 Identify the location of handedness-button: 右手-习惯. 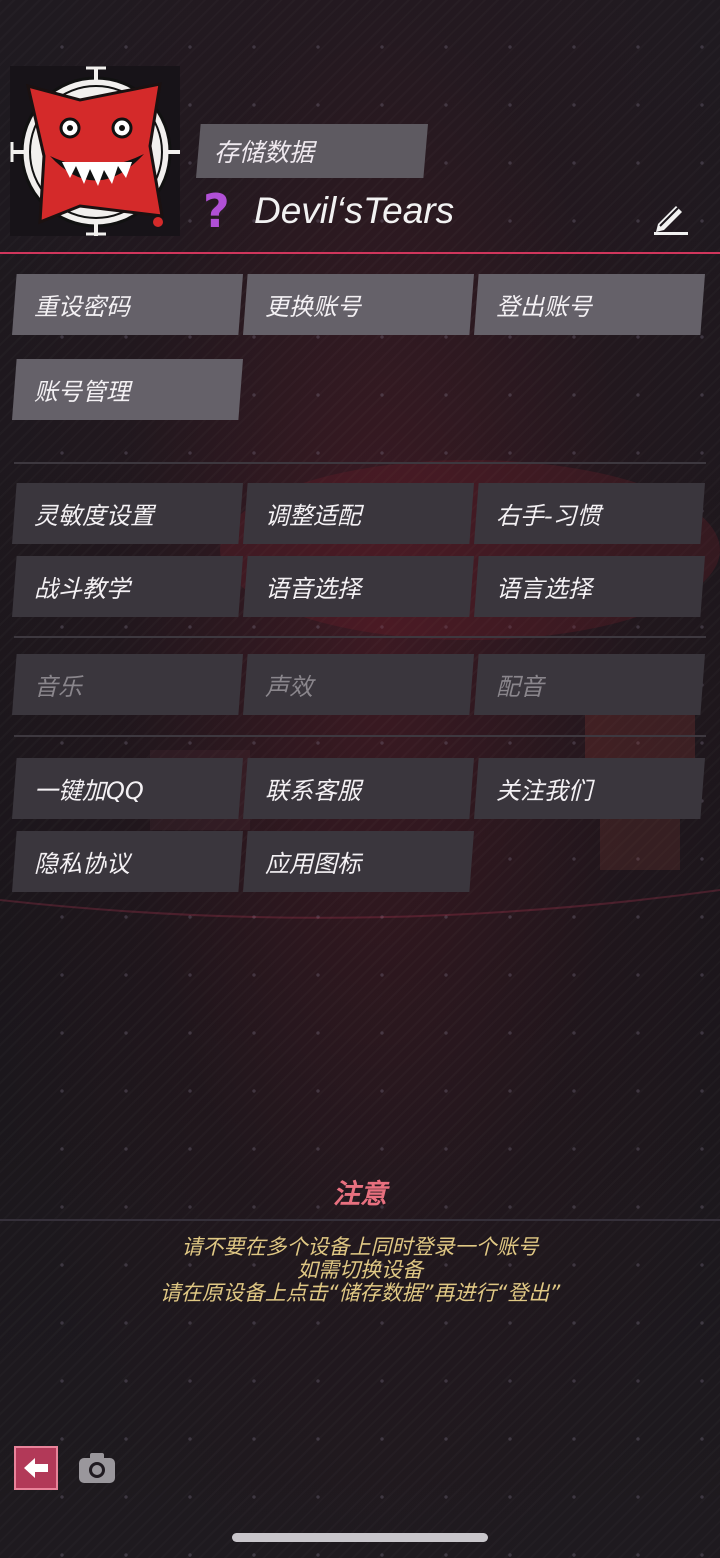
(589, 513).